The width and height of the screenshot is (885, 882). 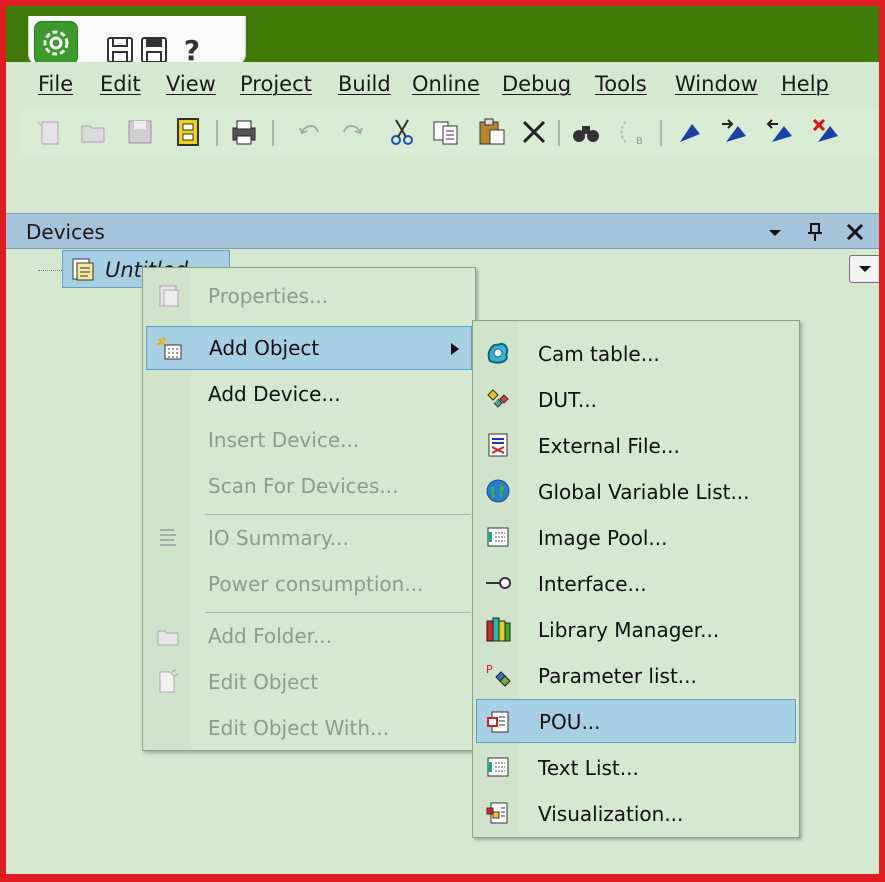 What do you see at coordinates (94, 132) in the screenshot?
I see `open-folder-icon` at bounding box center [94, 132].